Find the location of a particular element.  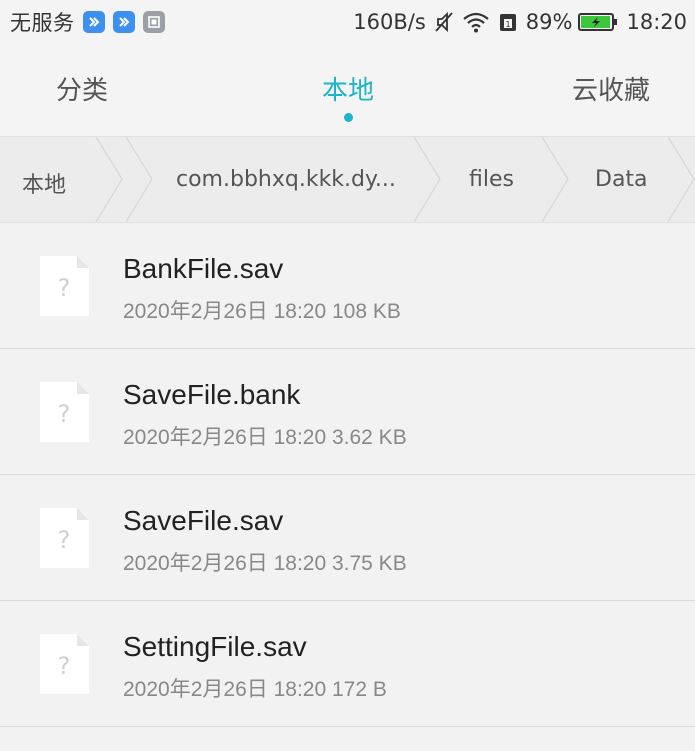

notification-image-icon is located at coordinates (153, 22).